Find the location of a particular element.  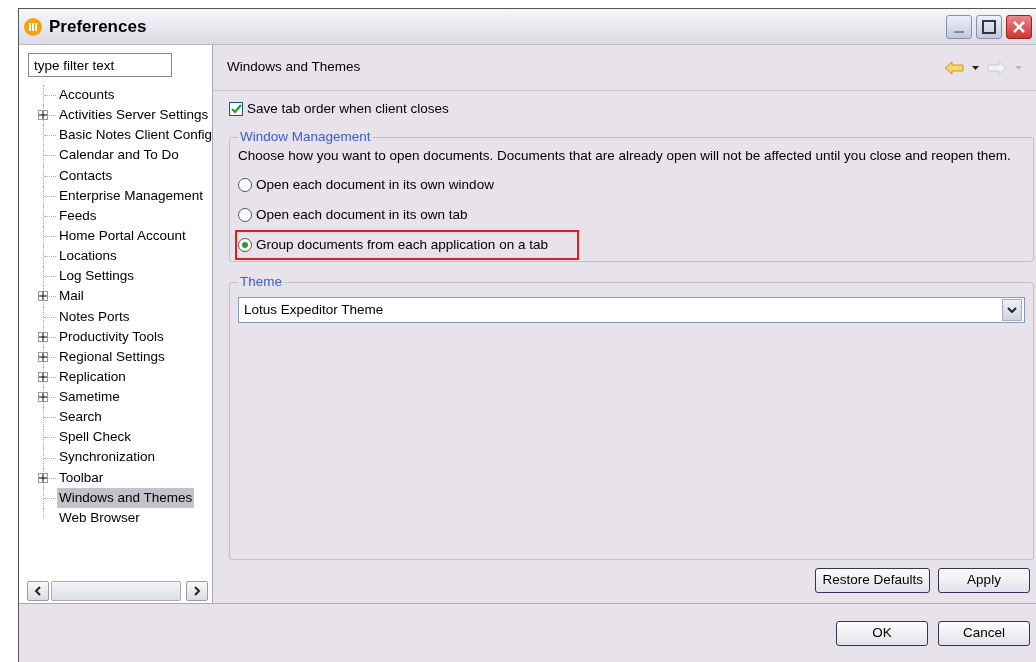

checkbox-label: Save tab order when client closes is located at coordinates (348, 109).